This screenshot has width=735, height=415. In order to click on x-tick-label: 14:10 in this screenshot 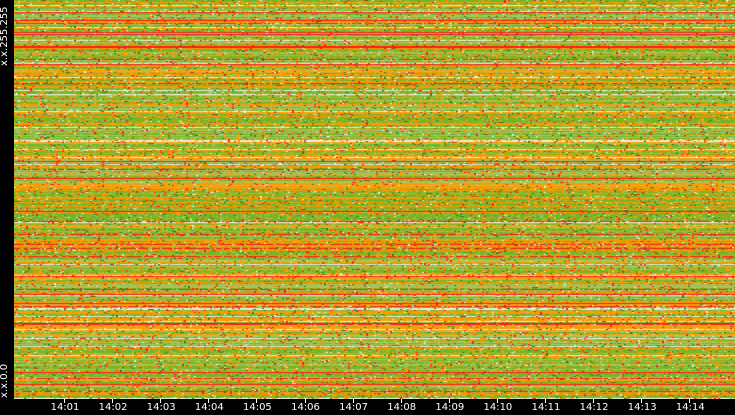, I will do `click(498, 407)`.